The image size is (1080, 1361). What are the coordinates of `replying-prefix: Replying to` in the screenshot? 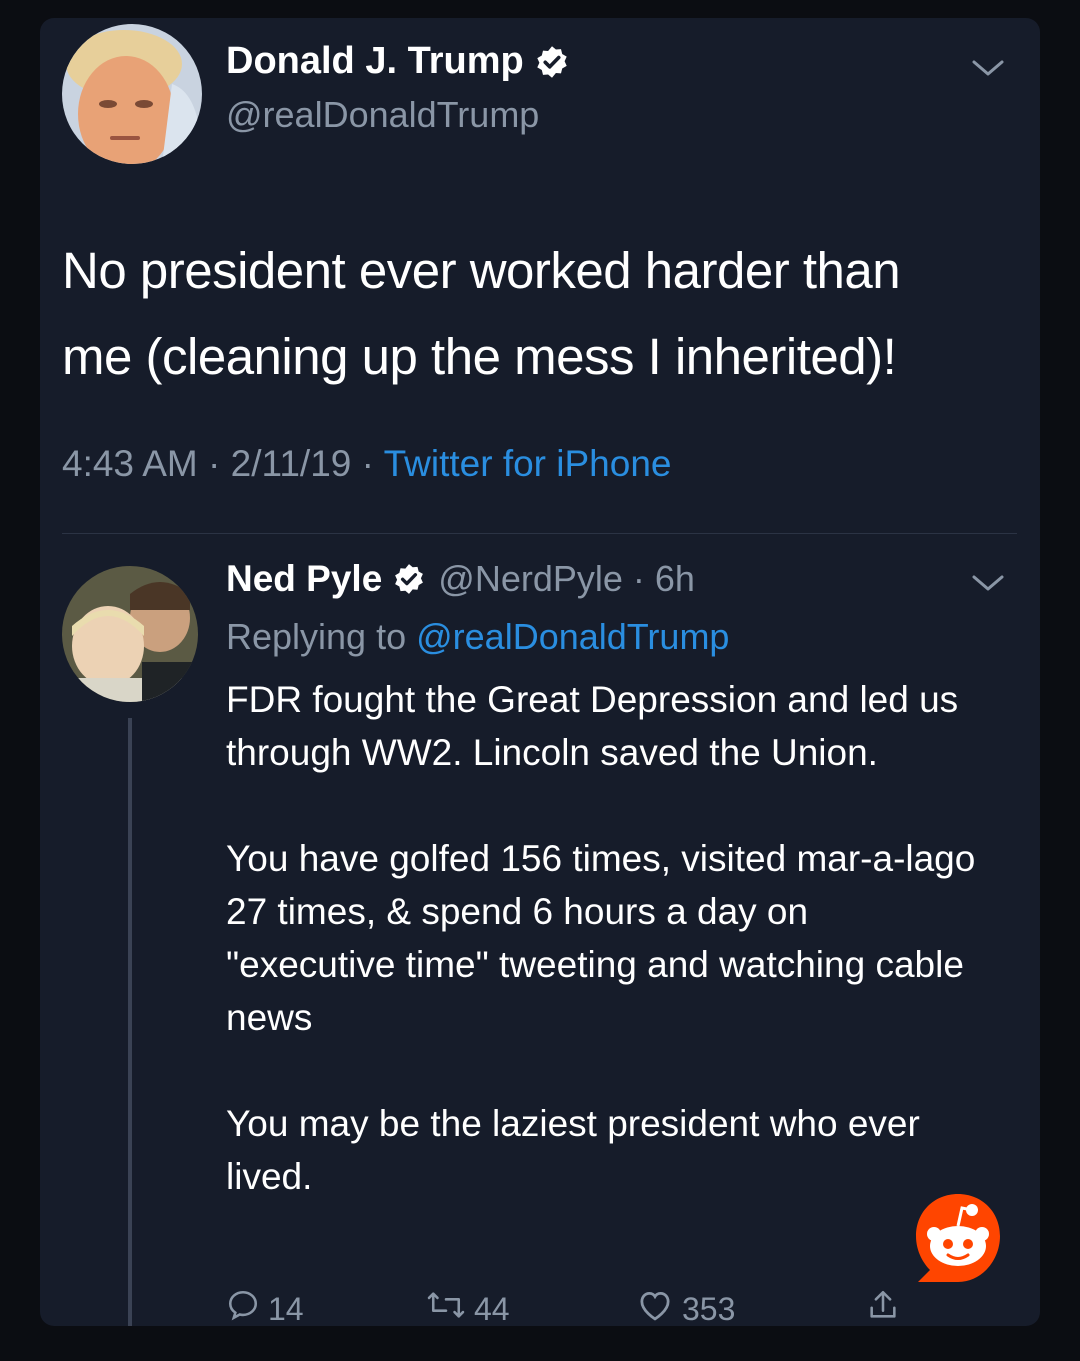 It's located at (316, 636).